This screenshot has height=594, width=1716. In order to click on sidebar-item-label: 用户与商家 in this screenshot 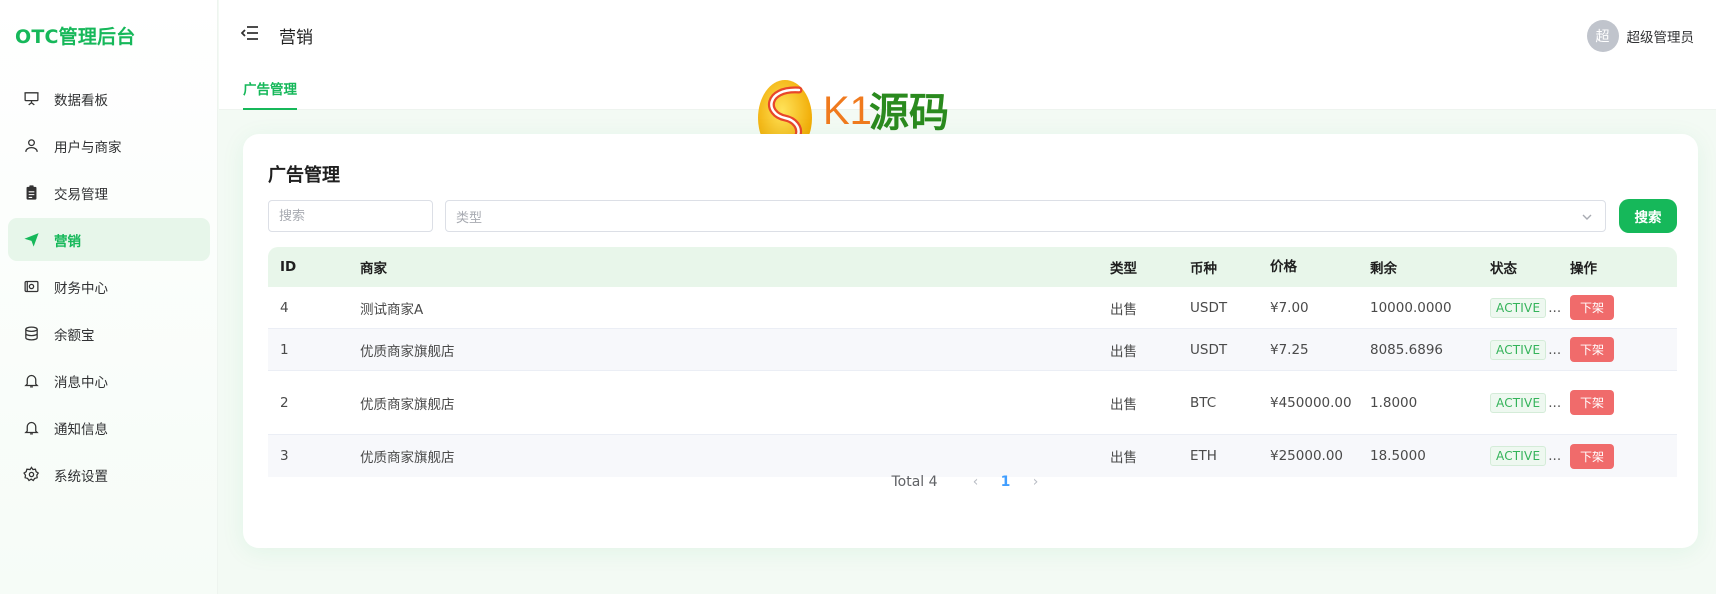, I will do `click(88, 147)`.